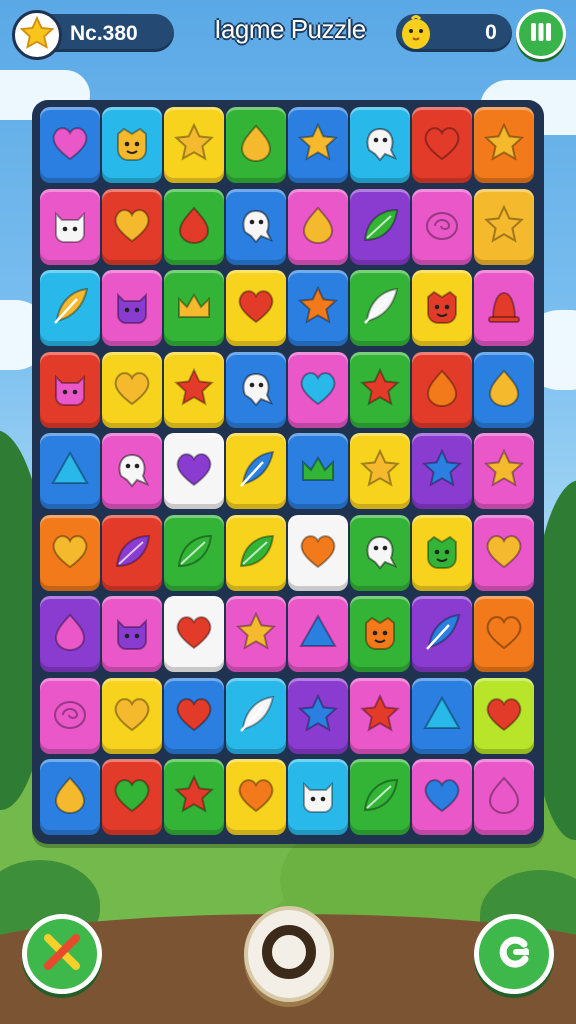 This screenshot has height=1024, width=576. I want to click on score-value: 0, so click(491, 32).